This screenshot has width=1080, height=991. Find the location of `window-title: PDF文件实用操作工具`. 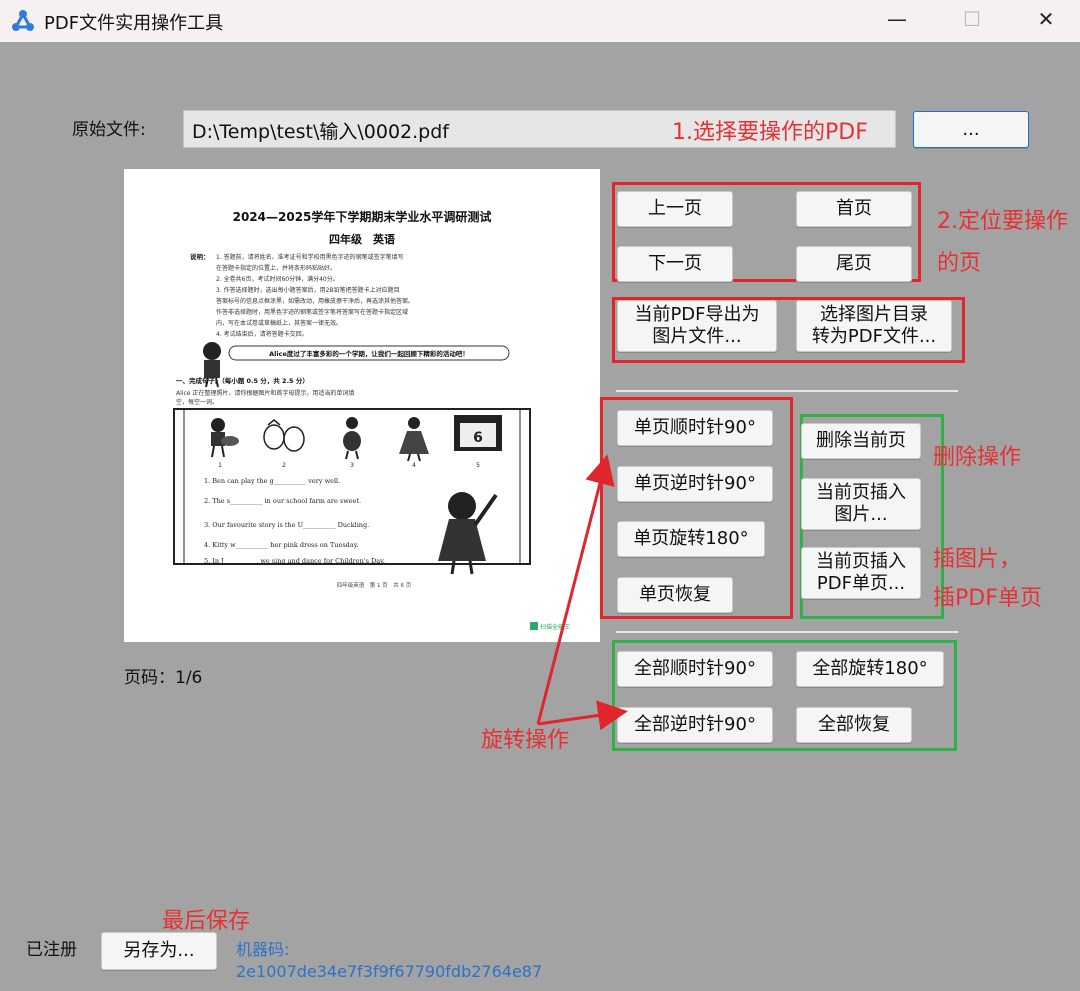

window-title: PDF文件实用操作工具 is located at coordinates (134, 23).